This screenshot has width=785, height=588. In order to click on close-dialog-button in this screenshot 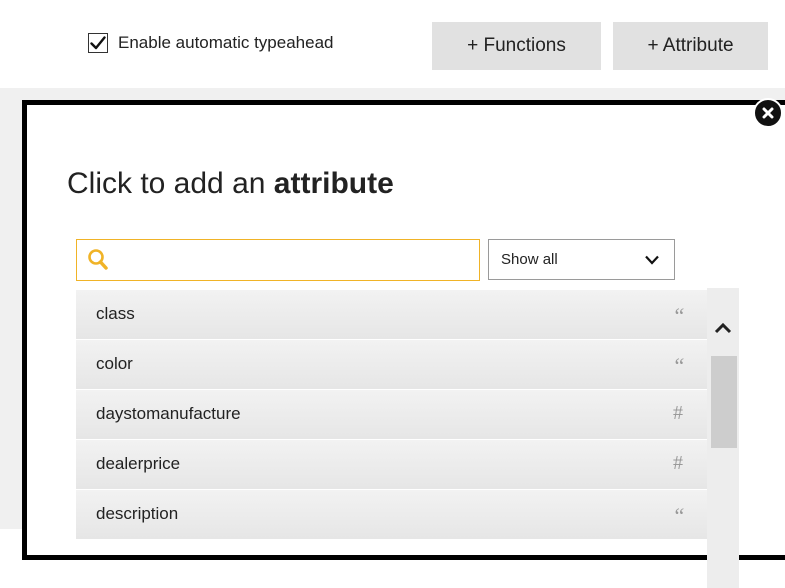, I will do `click(768, 113)`.